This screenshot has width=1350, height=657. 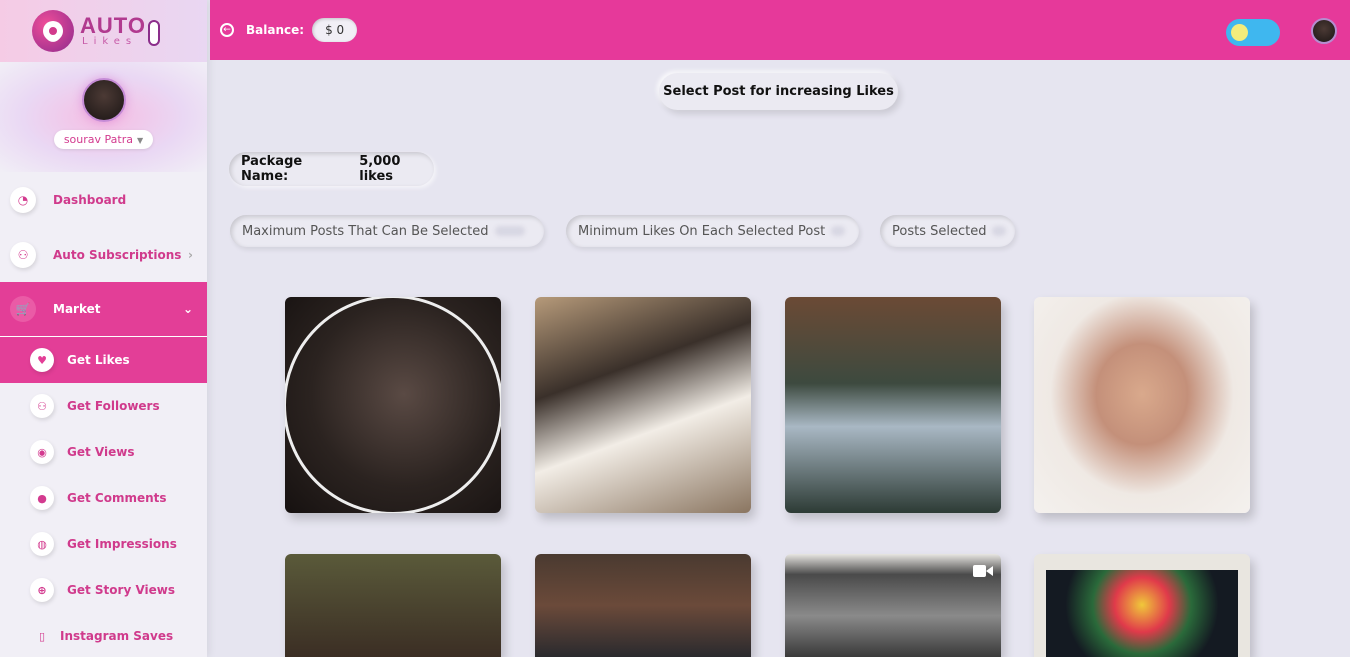 I want to click on theme-toggle, so click(x=1253, y=32).